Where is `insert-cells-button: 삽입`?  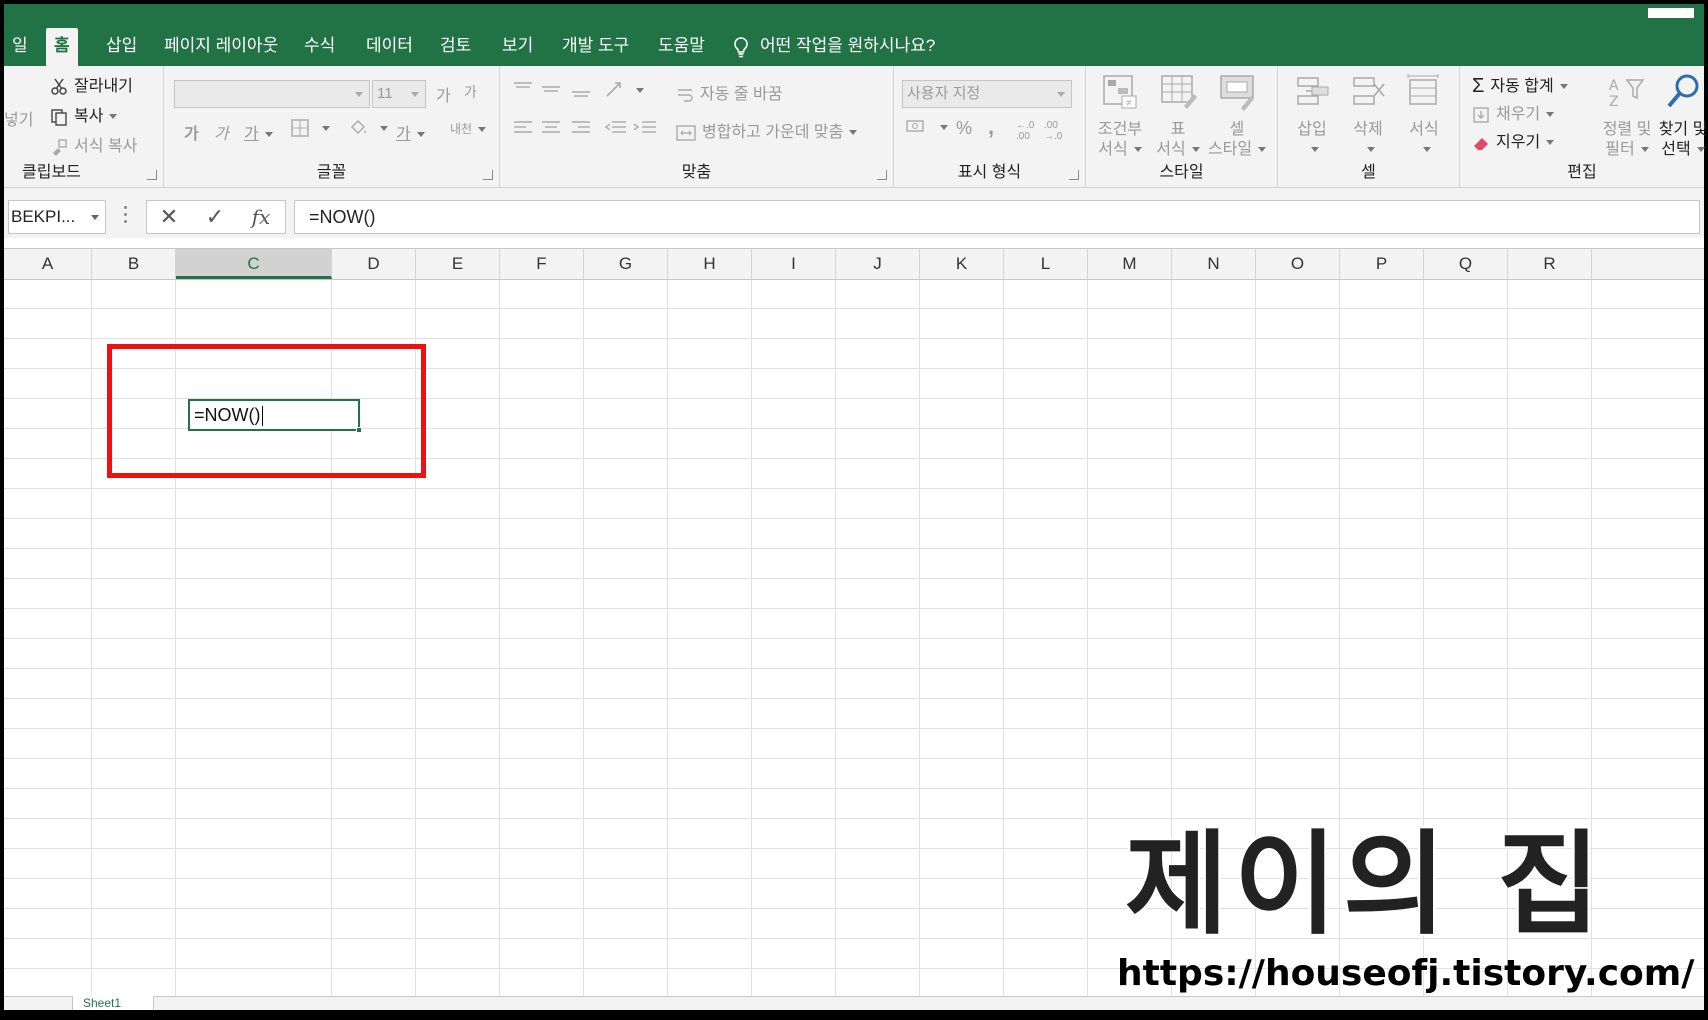 insert-cells-button: 삽입 is located at coordinates (1312, 116).